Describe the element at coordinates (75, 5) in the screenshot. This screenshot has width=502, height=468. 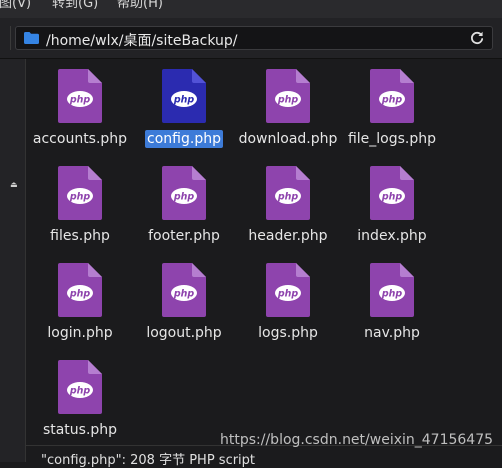
I see `menu-go: 转到(G)` at that location.